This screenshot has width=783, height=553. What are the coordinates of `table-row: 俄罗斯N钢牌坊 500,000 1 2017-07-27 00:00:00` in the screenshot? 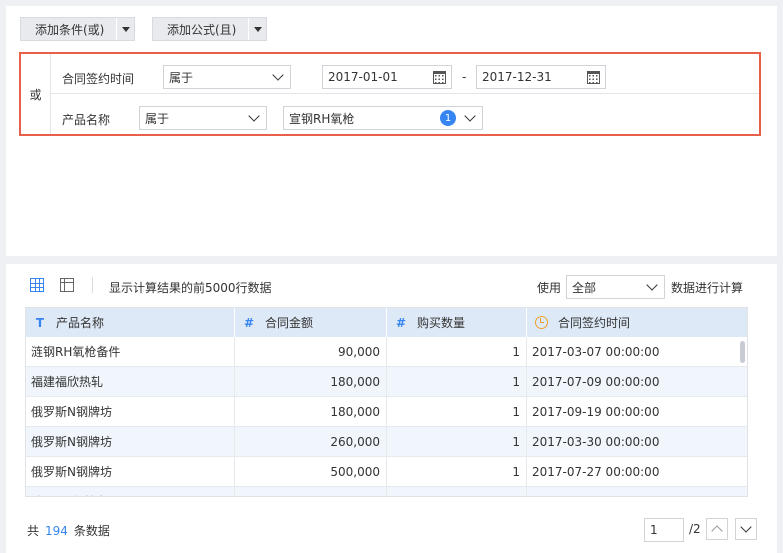 It's located at (386, 472).